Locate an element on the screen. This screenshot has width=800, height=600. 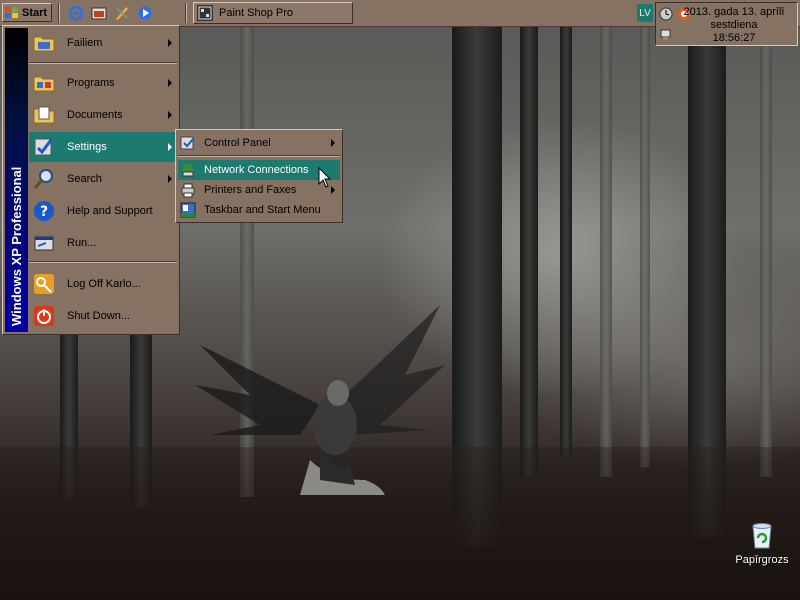
submenu-item-printers-and-faxes: Printers and Faxes is located at coordinates (259, 190).